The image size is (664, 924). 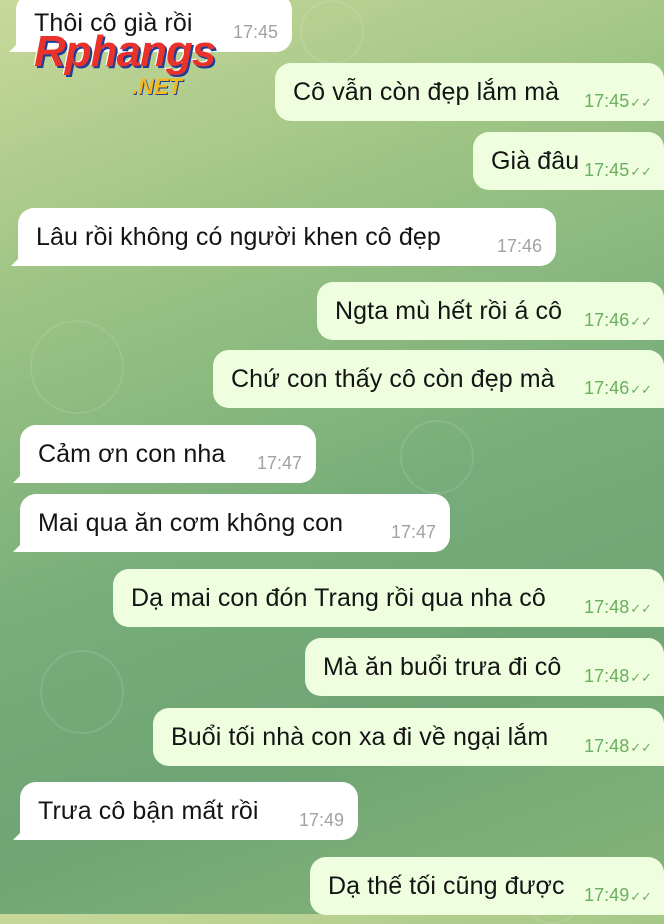 I want to click on message-text: Dạ mai con đón Trang rồi qua nha cô, so click(x=338, y=597).